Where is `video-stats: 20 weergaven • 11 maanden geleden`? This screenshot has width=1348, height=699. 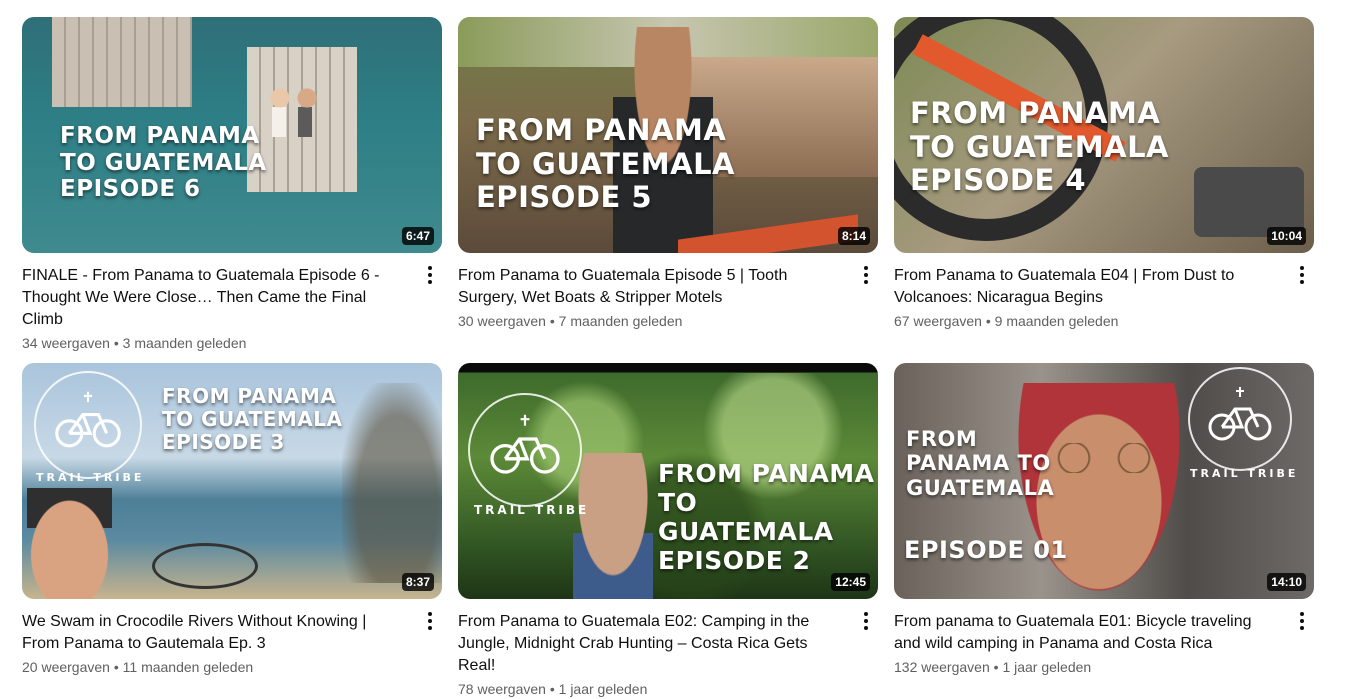
video-stats: 20 weergaven • 11 maanden geleden is located at coordinates (215, 667).